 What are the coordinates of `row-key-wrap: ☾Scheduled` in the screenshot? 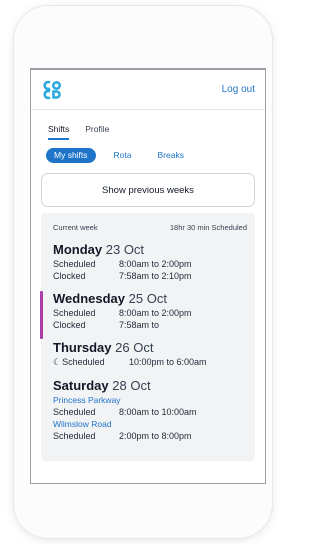 It's located at (91, 362).